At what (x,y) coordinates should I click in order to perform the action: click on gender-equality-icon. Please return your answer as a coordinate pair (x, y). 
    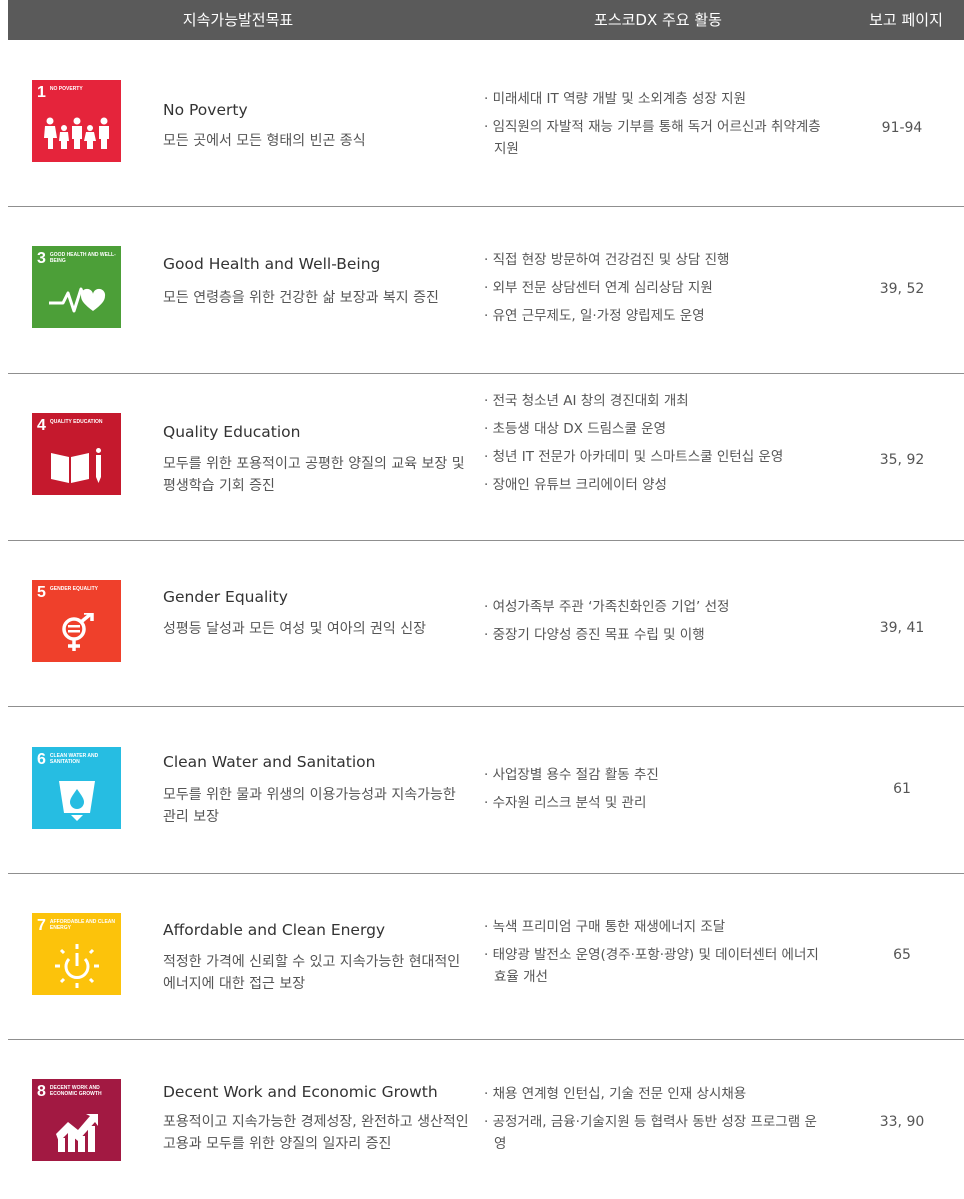
    Looking at the image, I should click on (76, 632).